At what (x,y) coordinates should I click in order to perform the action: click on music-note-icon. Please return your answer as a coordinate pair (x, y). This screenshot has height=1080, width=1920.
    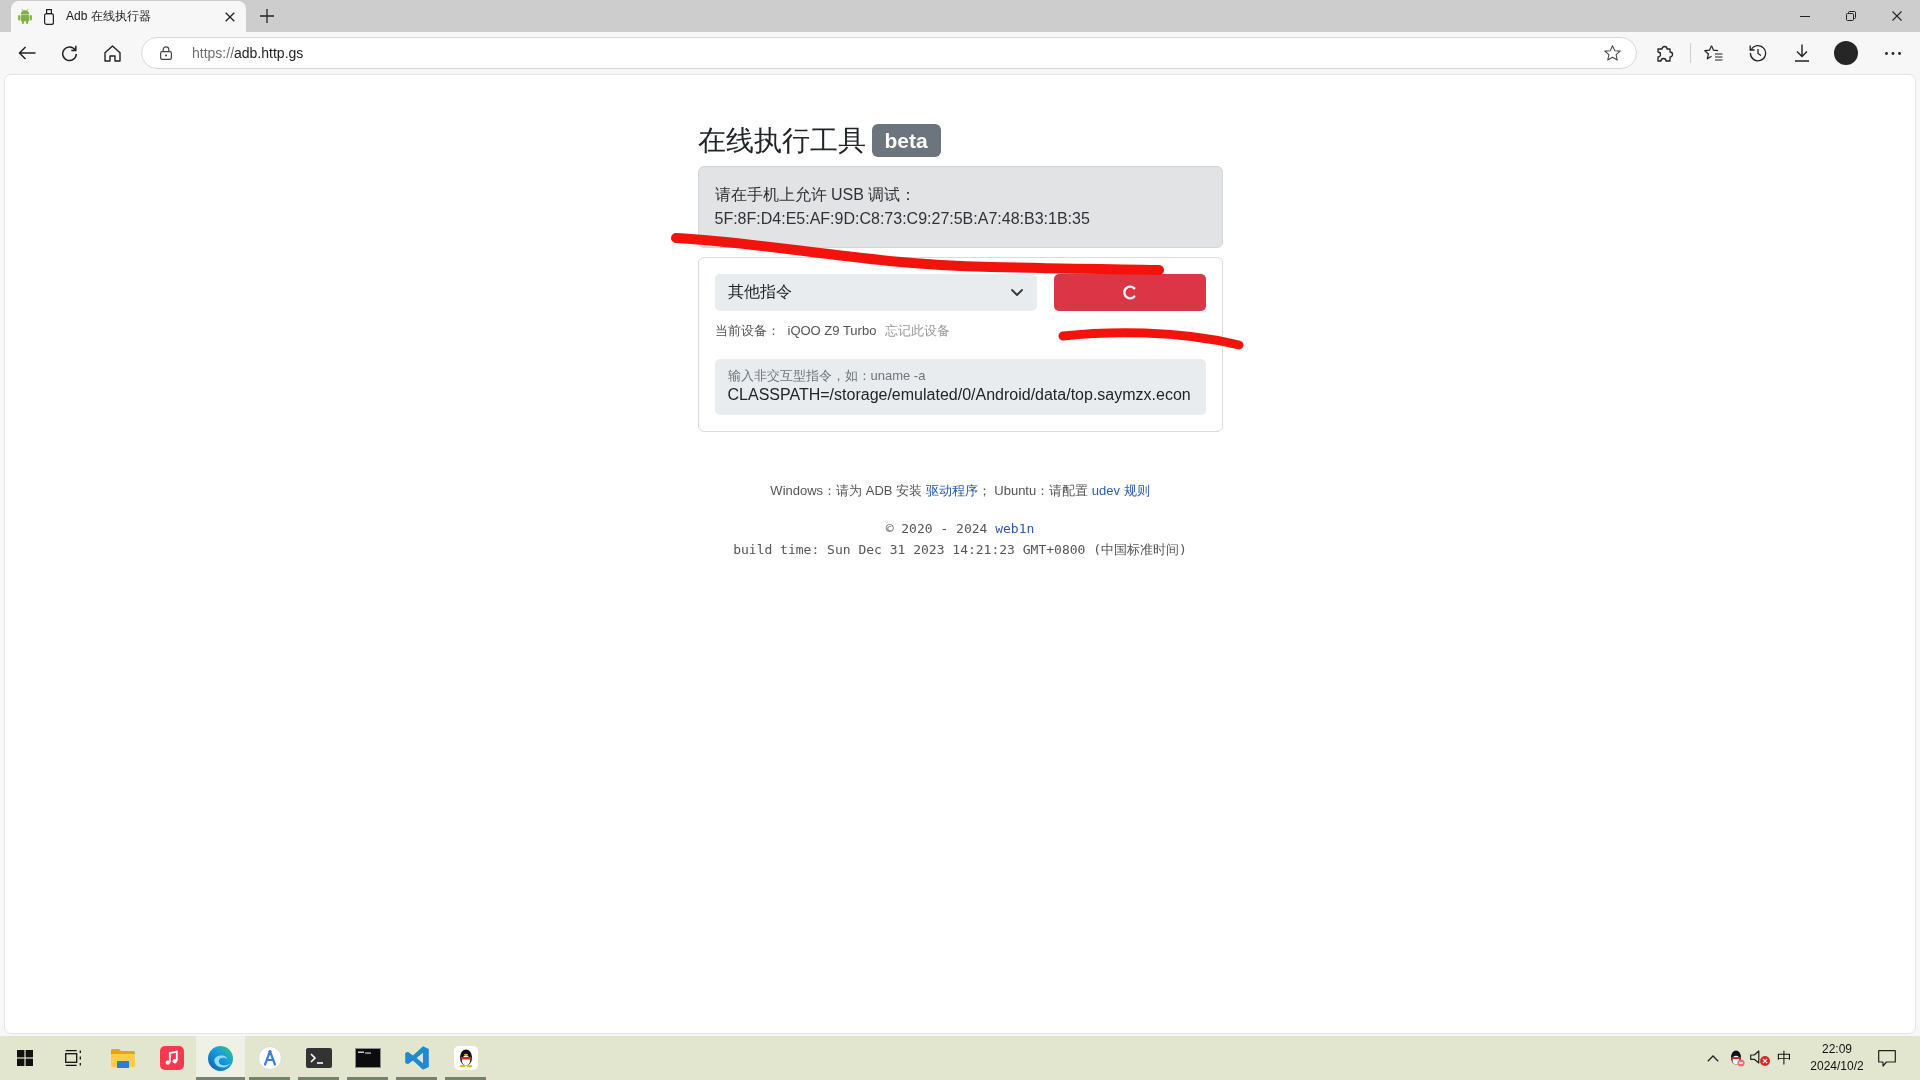
    Looking at the image, I should click on (171, 1058).